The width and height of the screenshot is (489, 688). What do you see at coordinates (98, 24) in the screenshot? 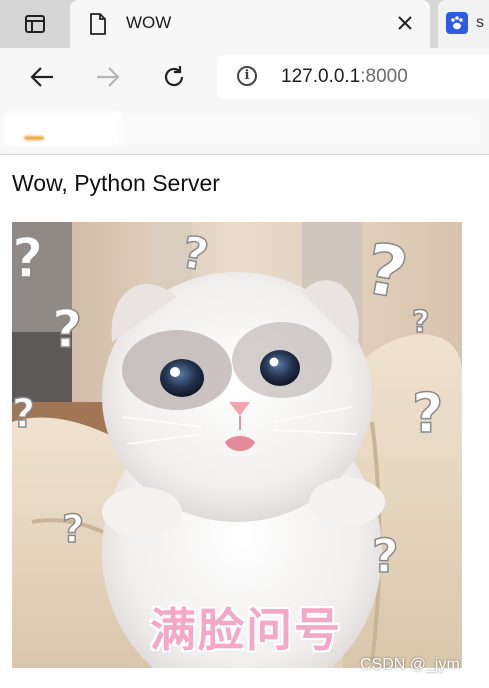
I see `page-icon` at bounding box center [98, 24].